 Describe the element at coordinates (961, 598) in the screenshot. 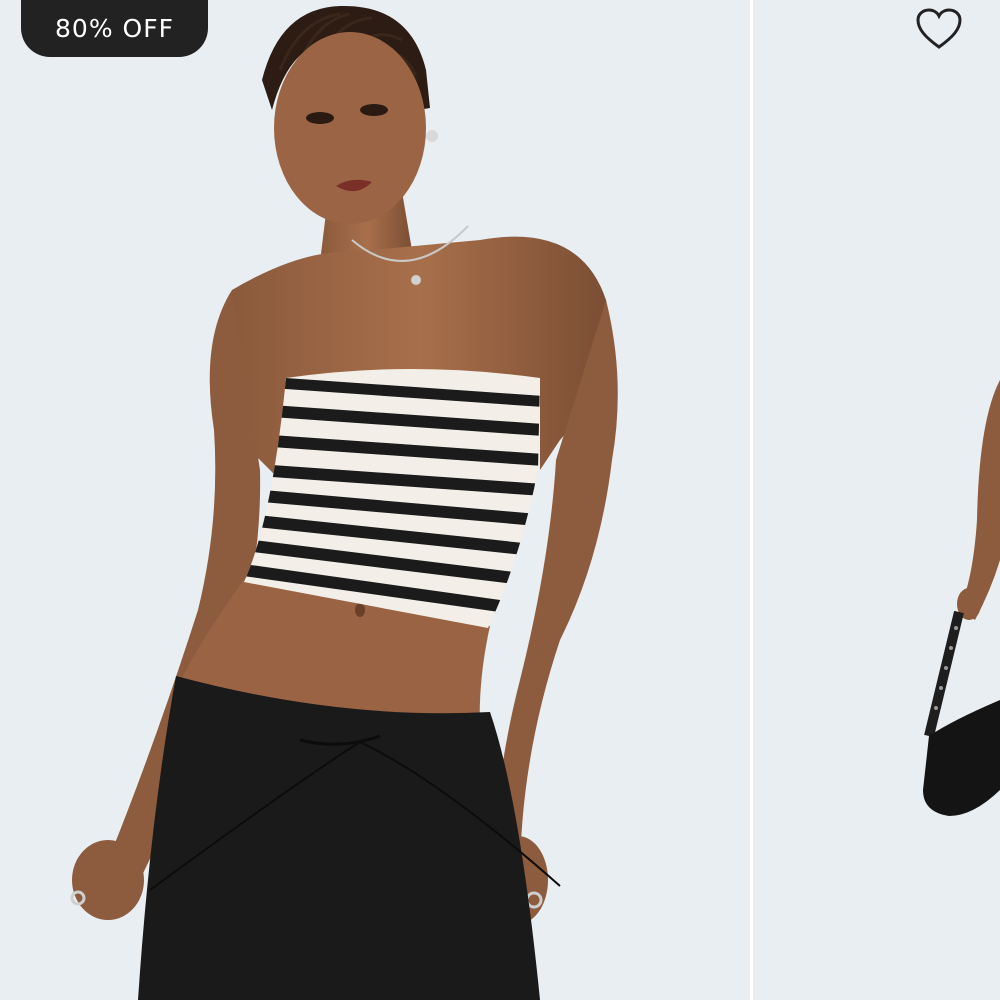

I see `model-black-shoulder-bag-photo` at that location.